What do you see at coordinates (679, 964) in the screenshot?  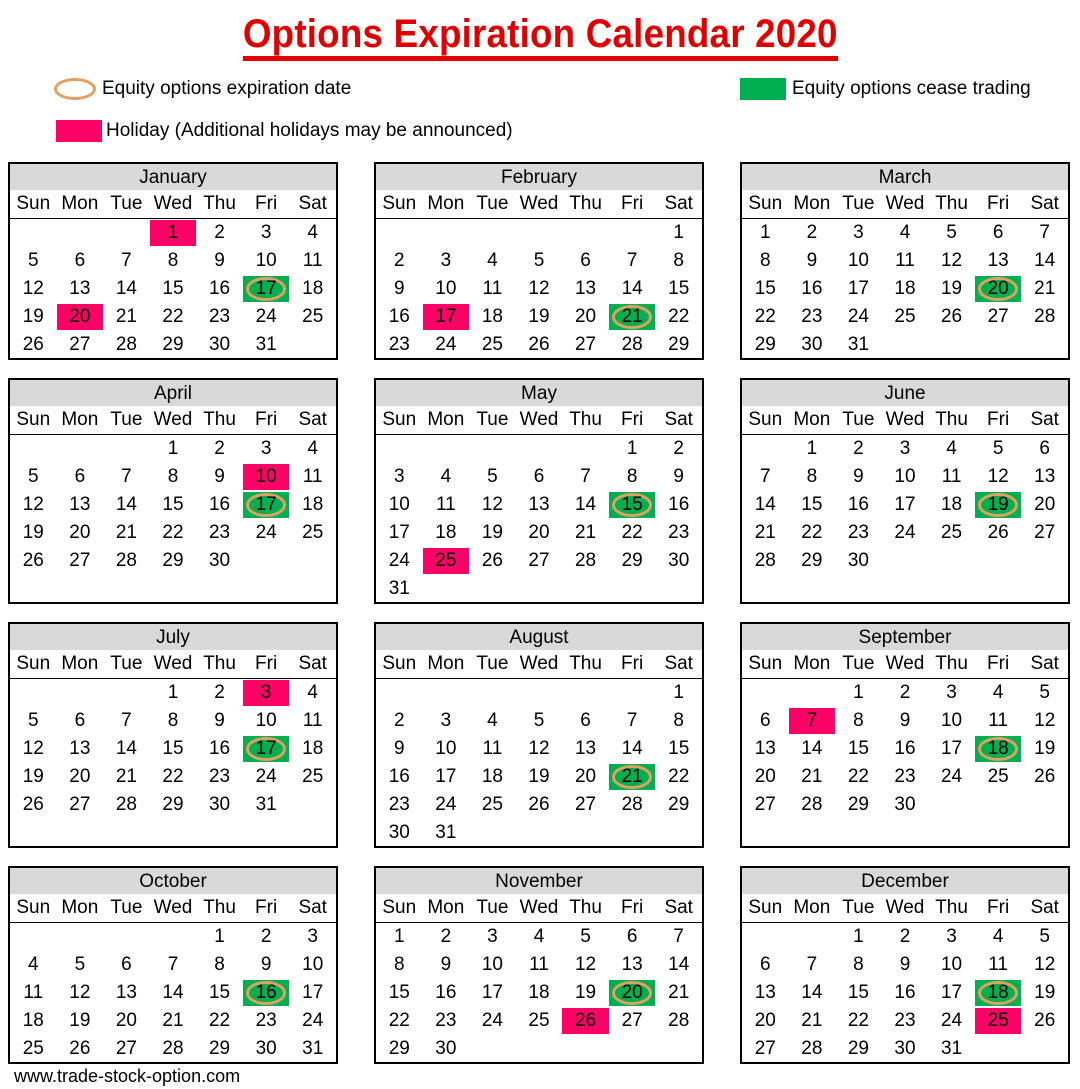 I see `day-number: 14` at bounding box center [679, 964].